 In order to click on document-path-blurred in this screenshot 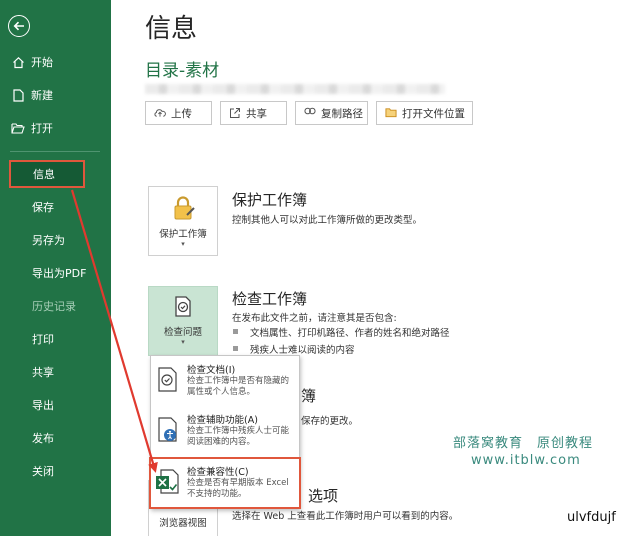, I will do `click(295, 89)`.